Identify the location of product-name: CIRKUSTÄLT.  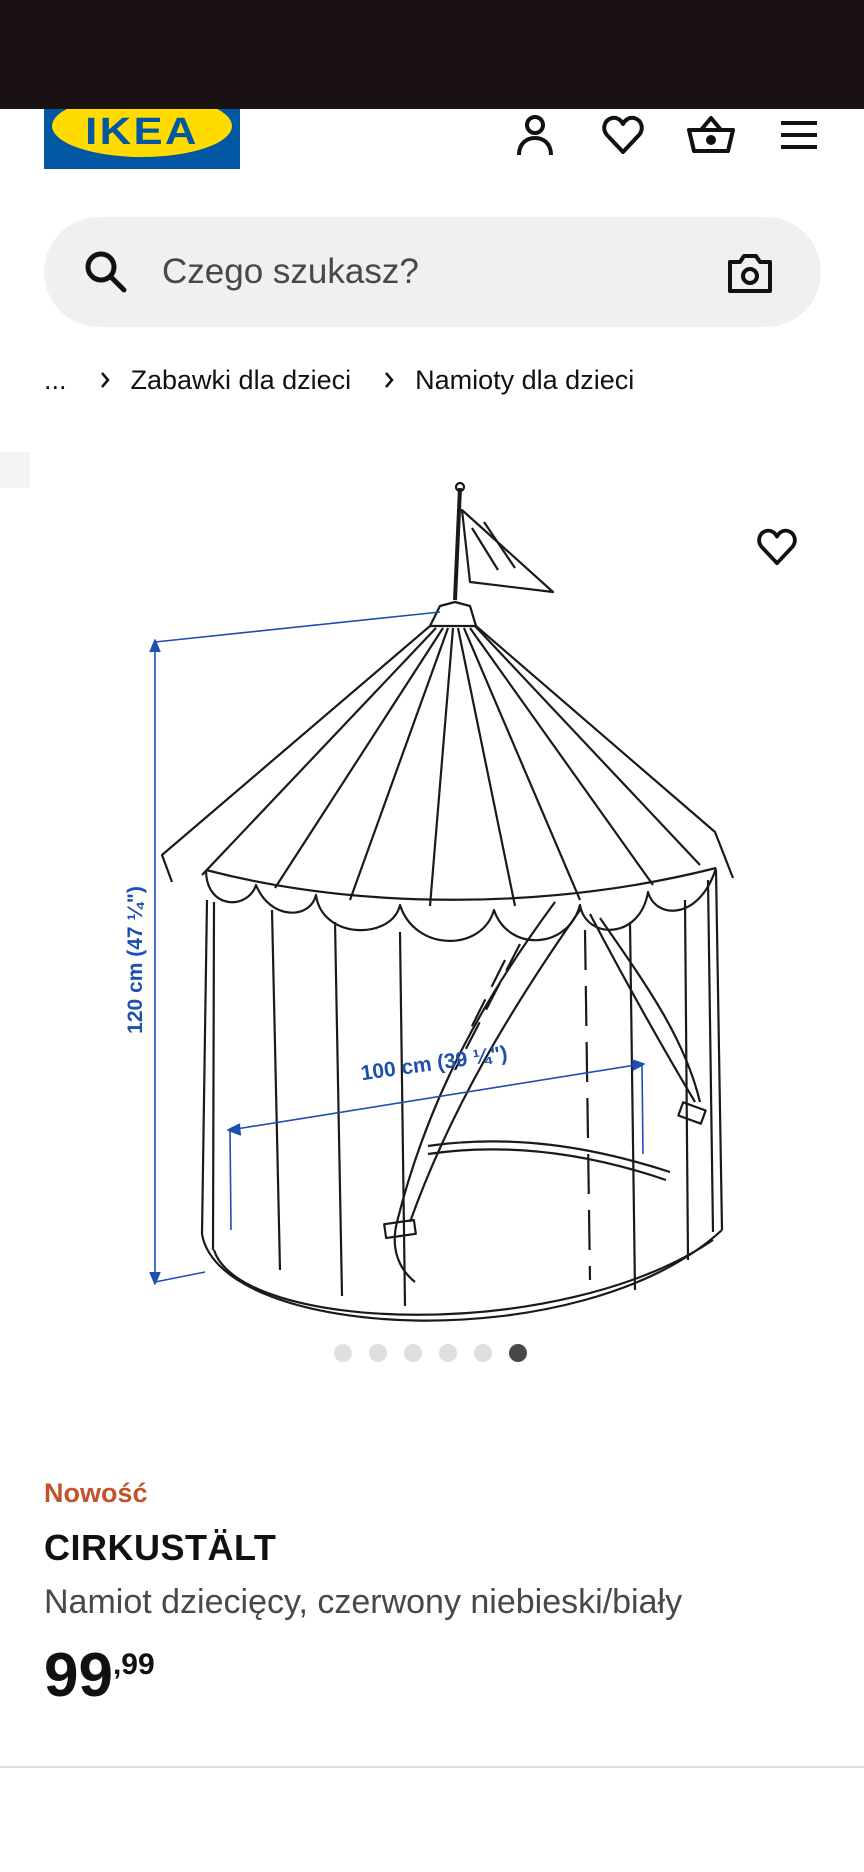
(160, 1547).